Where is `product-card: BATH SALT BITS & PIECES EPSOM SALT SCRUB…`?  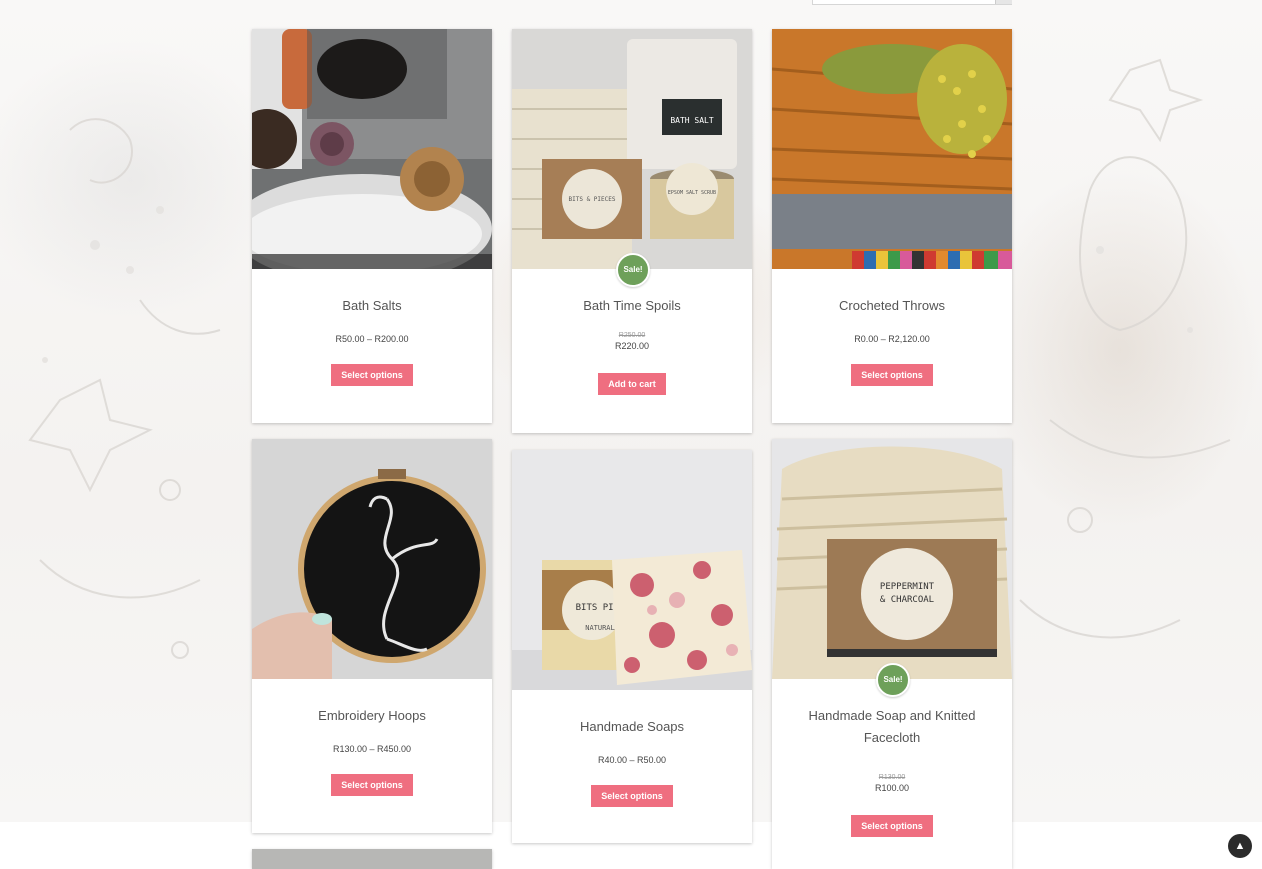
product-card: BATH SALT BITS & PIECES EPSOM SALT SCRUB… is located at coordinates (632, 231).